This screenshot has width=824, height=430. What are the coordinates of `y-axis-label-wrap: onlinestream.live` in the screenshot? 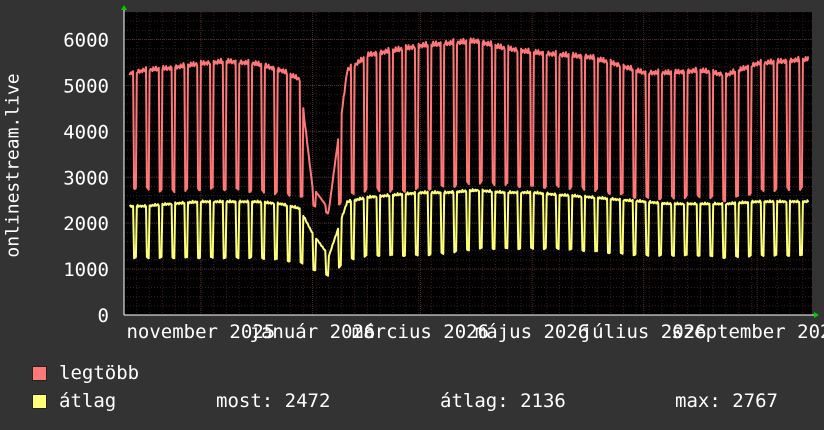 It's located at (13, 165).